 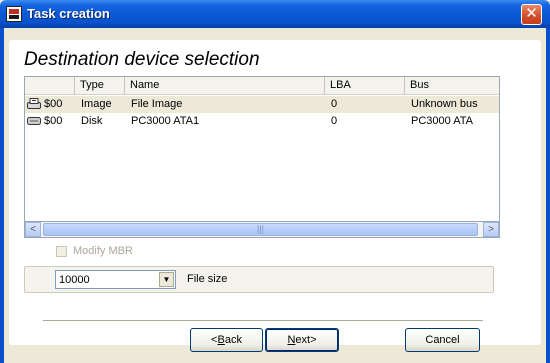 What do you see at coordinates (50, 85) in the screenshot?
I see `column-header-icon` at bounding box center [50, 85].